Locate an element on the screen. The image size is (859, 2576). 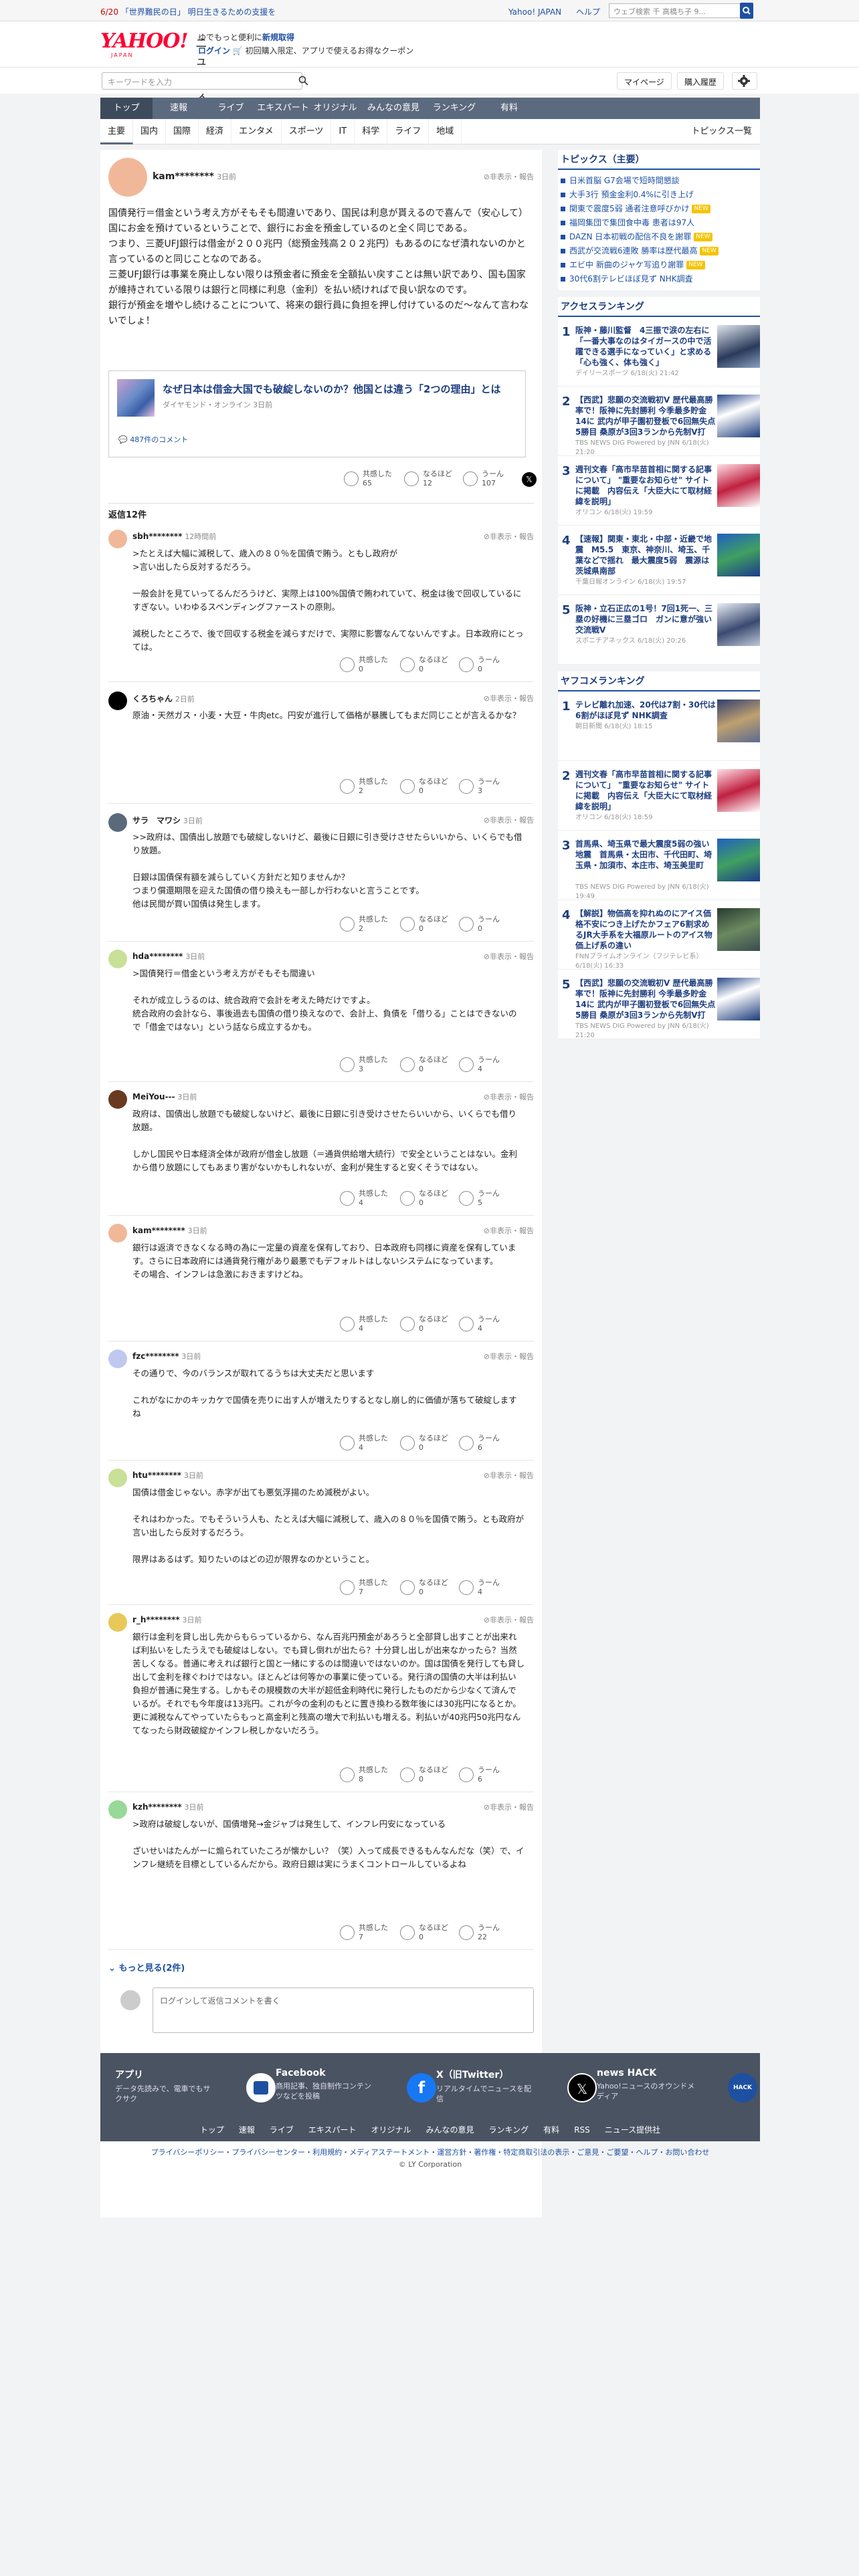
reply-user: r_h******** is located at coordinates (156, 1619).